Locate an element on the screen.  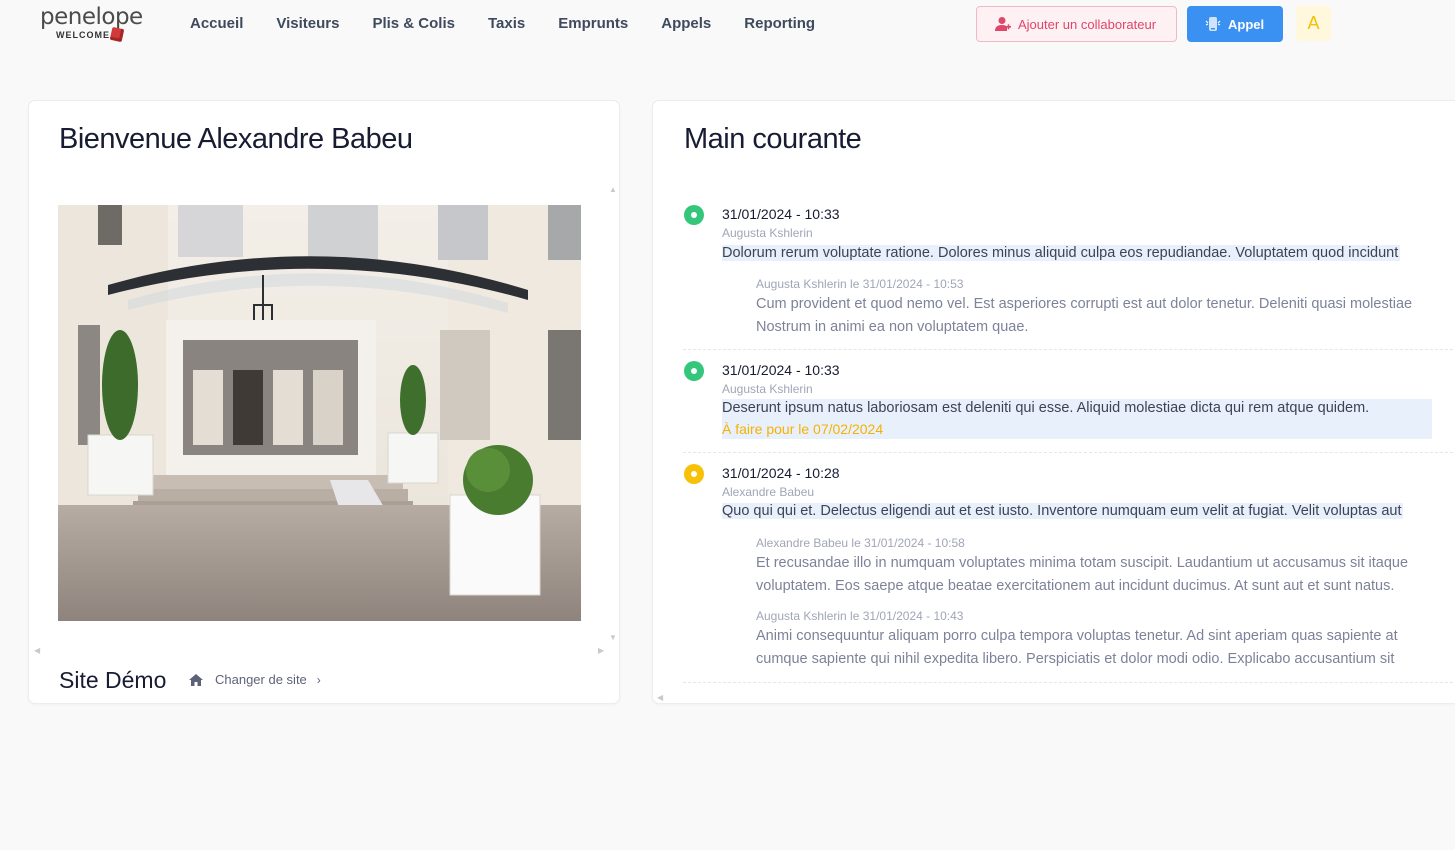
call-button: Appel is located at coordinates (1235, 24).